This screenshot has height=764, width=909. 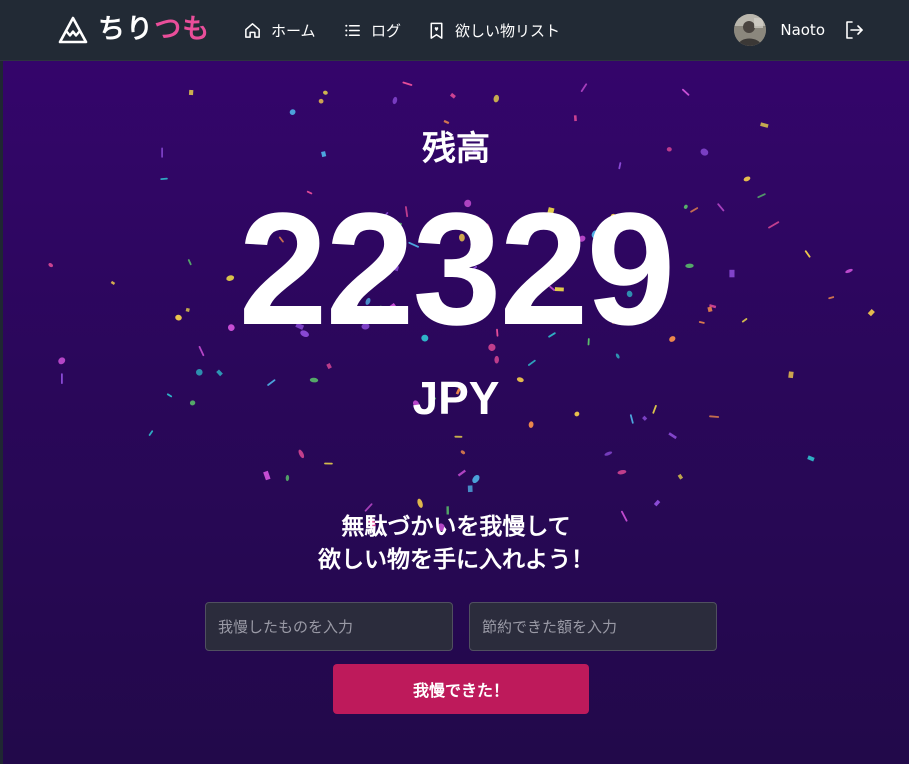 I want to click on nav-item-wishlist: 欲しい物リスト, so click(x=493, y=30).